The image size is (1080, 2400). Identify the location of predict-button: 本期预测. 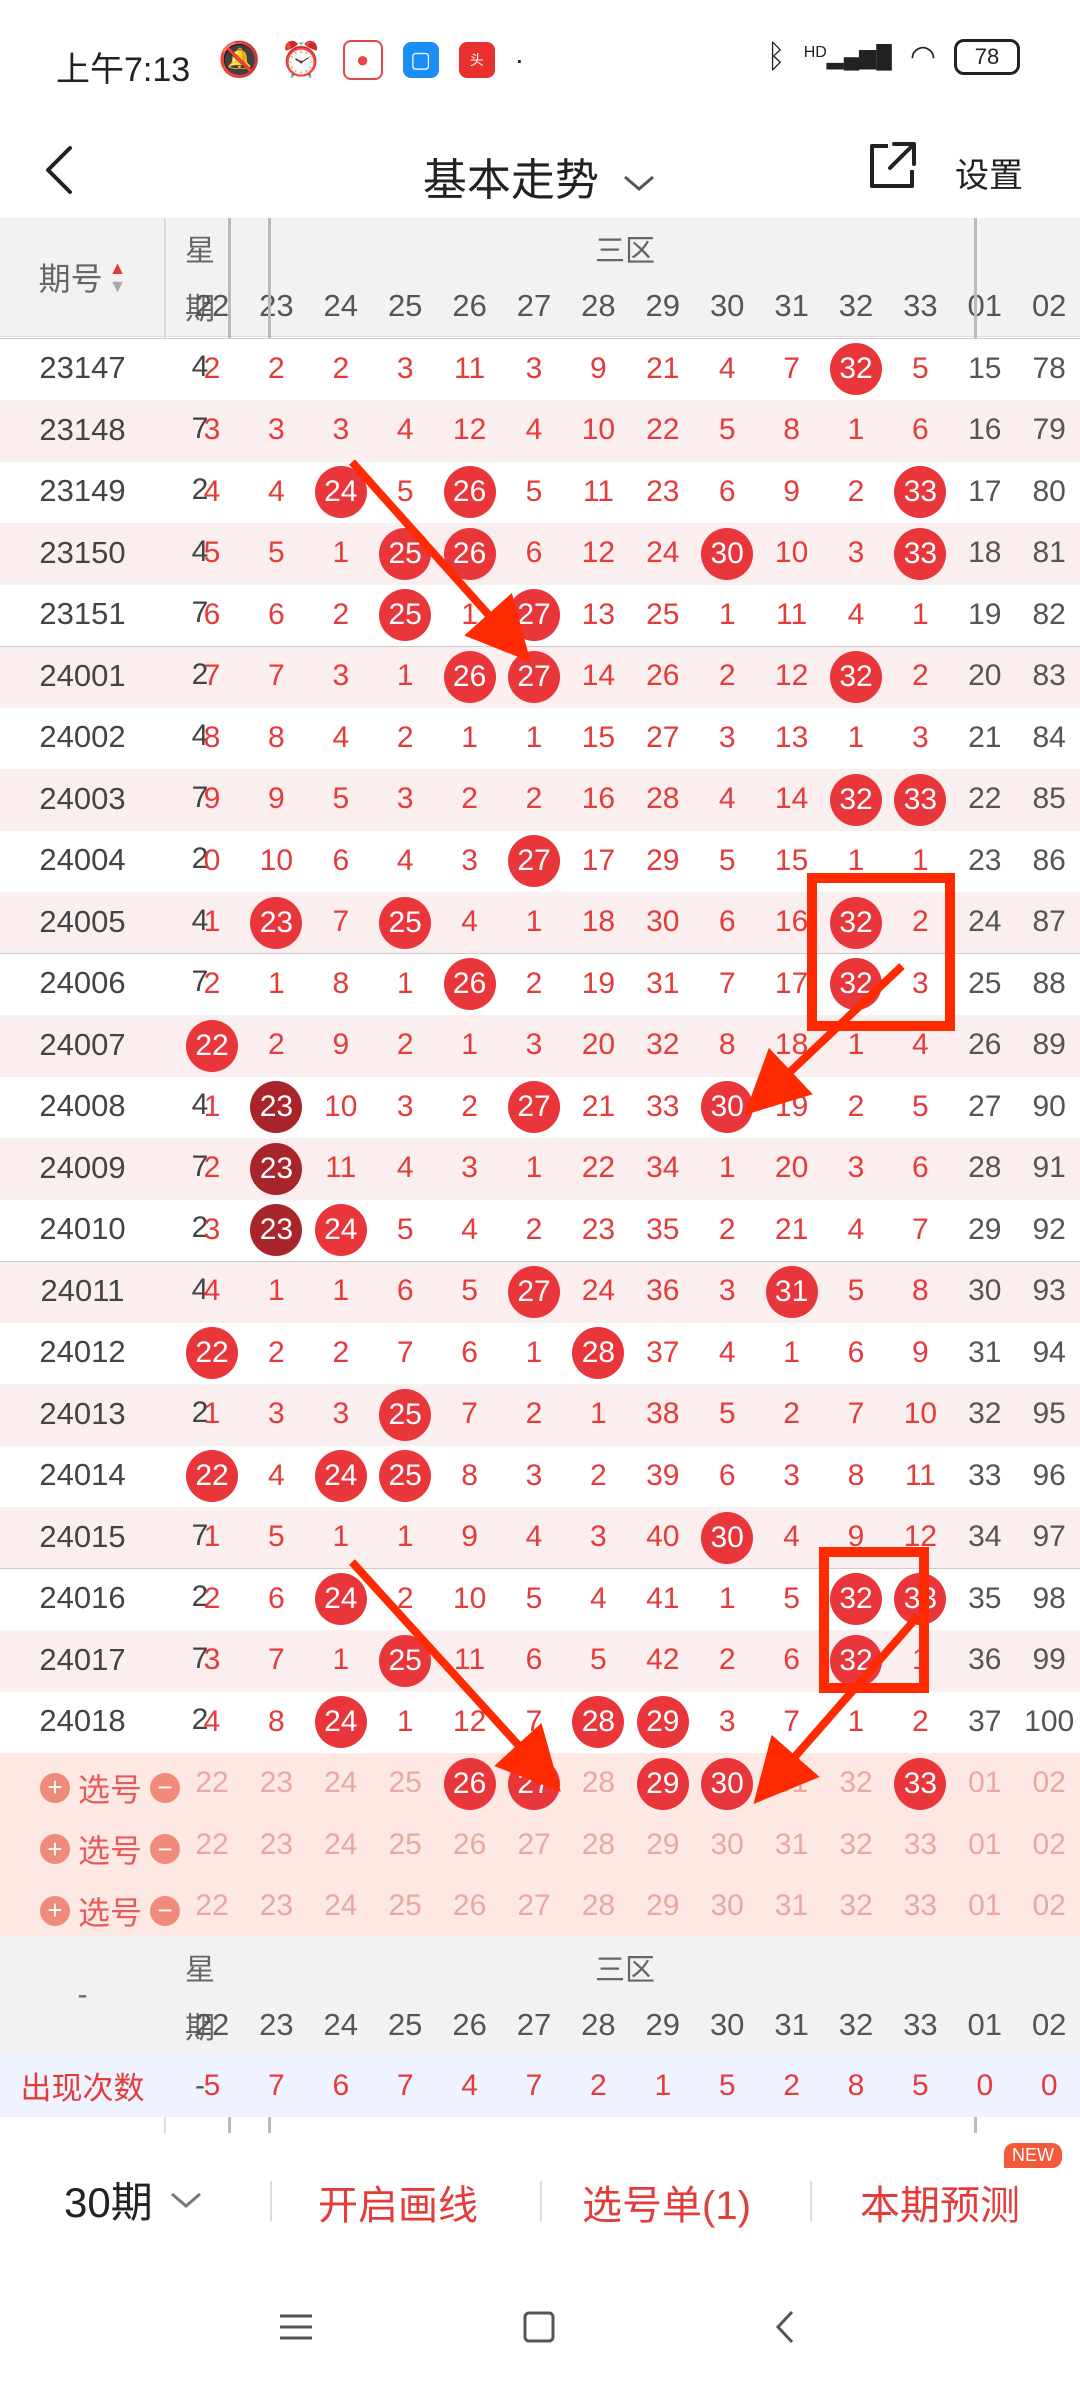
(940, 2202).